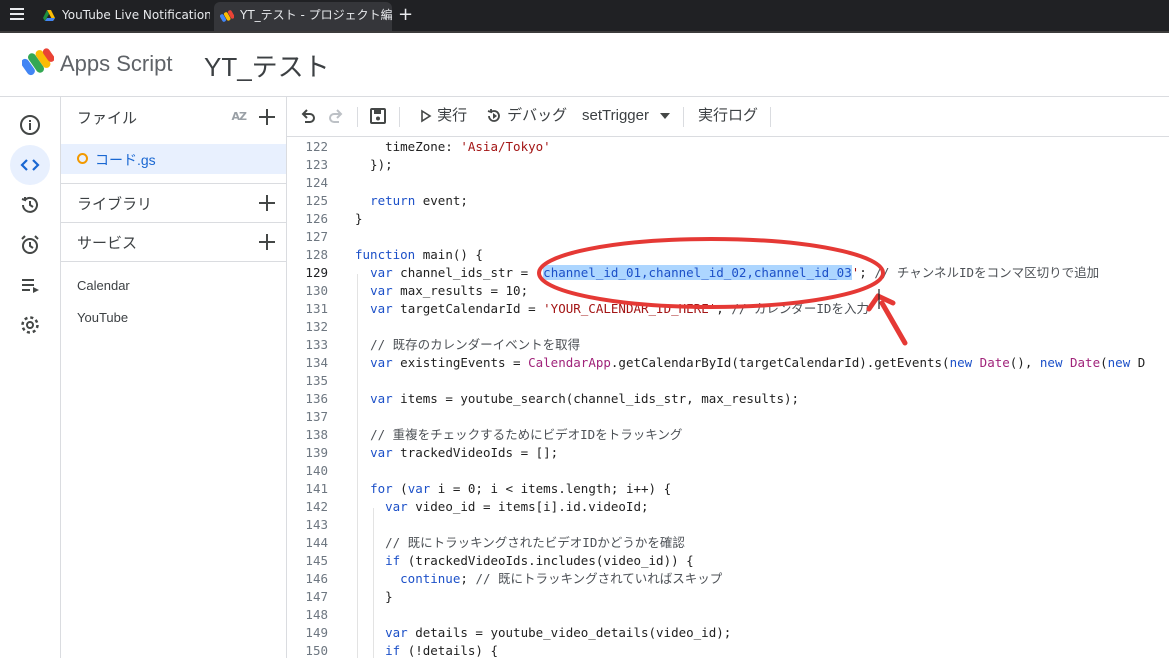 This screenshot has height=658, width=1169. I want to click on line-number: 149, so click(316, 632).